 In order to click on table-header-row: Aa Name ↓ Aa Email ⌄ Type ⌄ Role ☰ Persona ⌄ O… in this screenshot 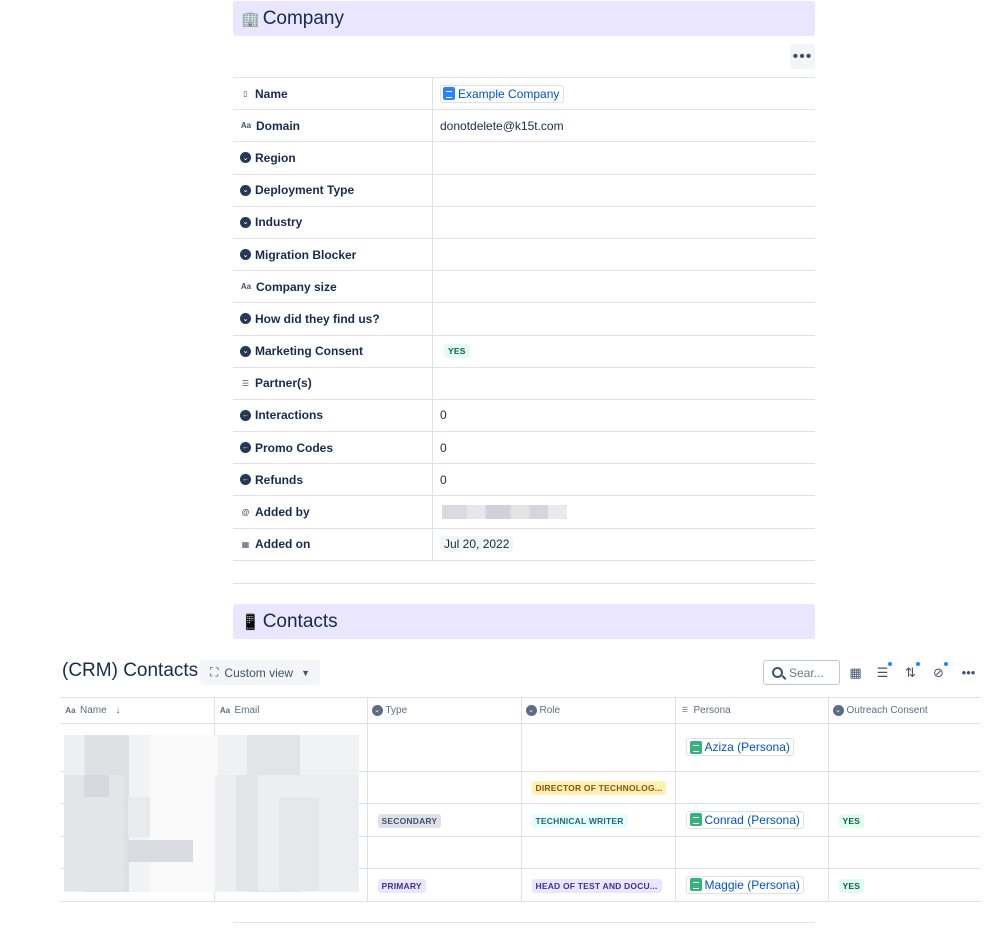, I will do `click(520, 710)`.